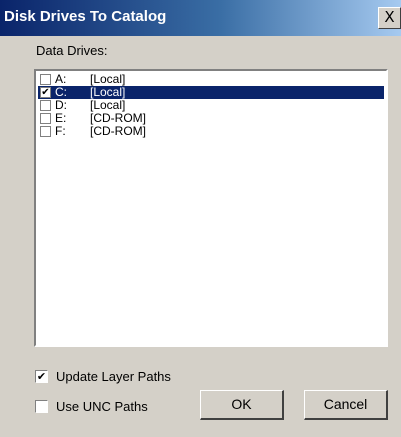  What do you see at coordinates (60, 131) in the screenshot?
I see `drive-letter: F:` at bounding box center [60, 131].